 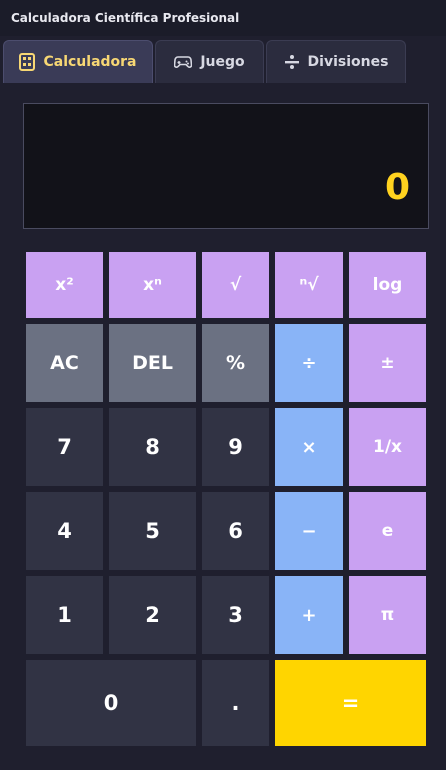 I want to click on calculator-display: 0, so click(x=226, y=166).